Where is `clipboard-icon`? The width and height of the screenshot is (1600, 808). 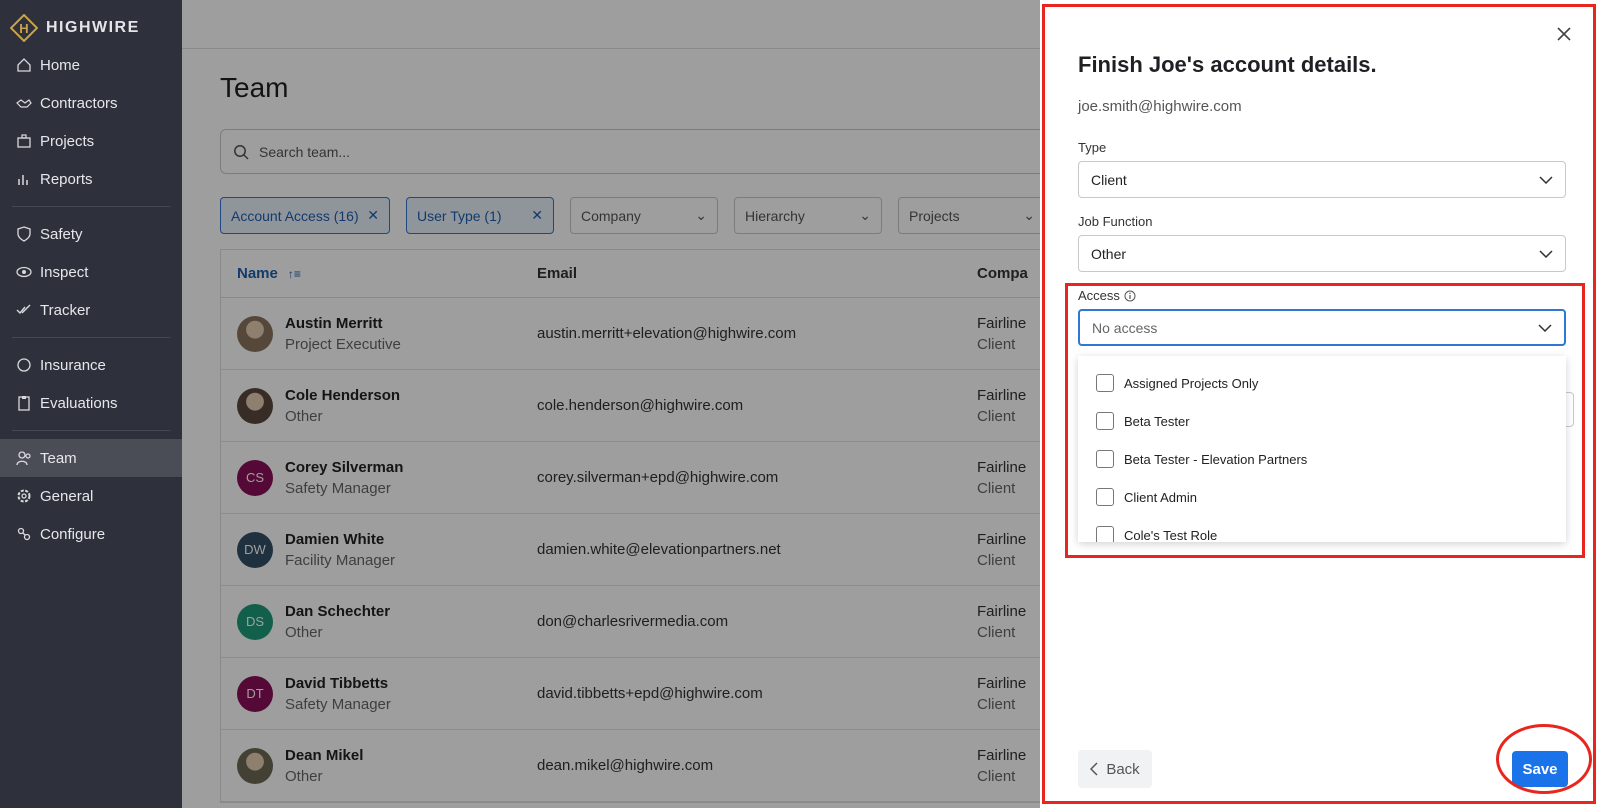
clipboard-icon is located at coordinates (24, 403).